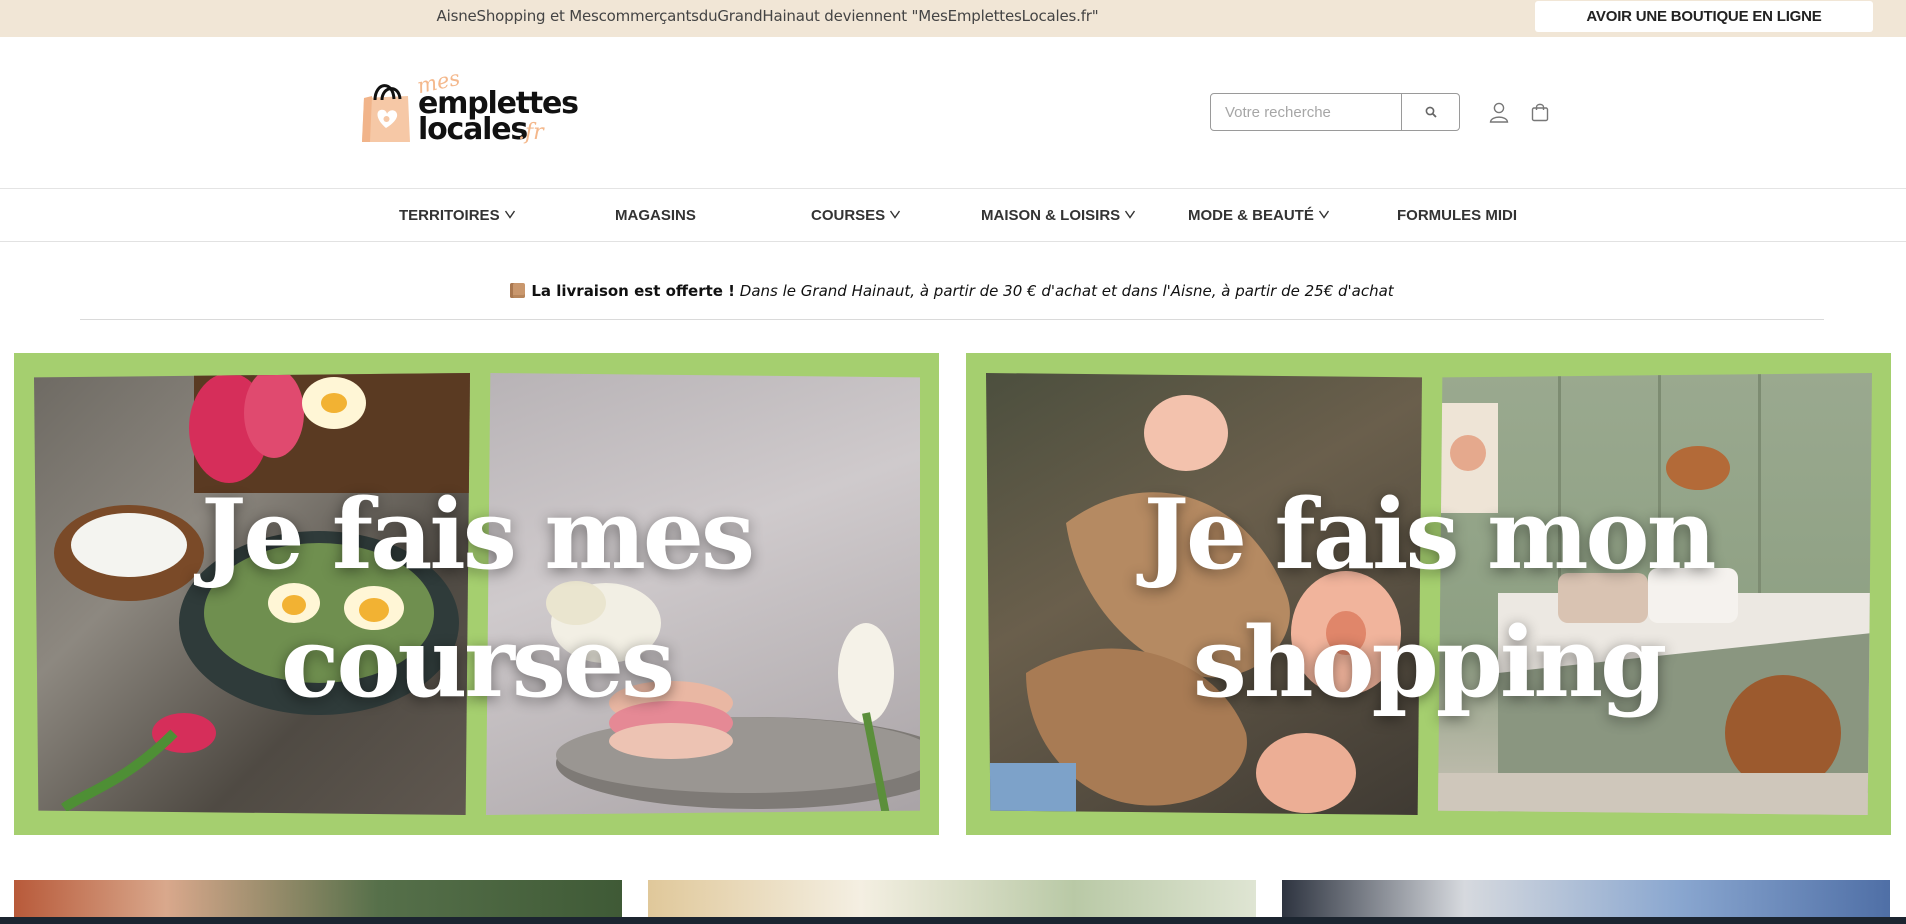  Describe the element at coordinates (518, 290) in the screenshot. I see `package-icon` at that location.